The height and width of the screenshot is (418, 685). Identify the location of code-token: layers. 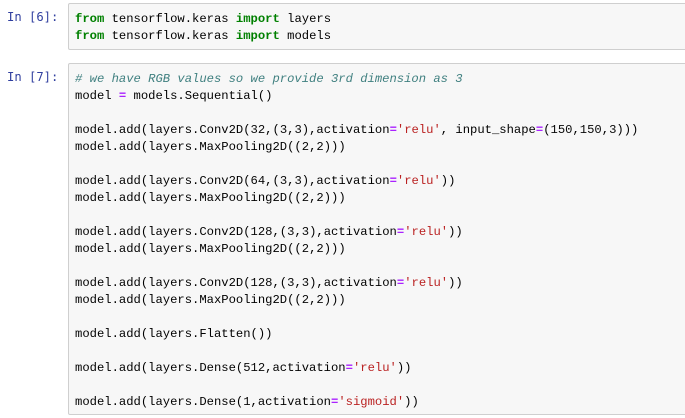
(305, 19).